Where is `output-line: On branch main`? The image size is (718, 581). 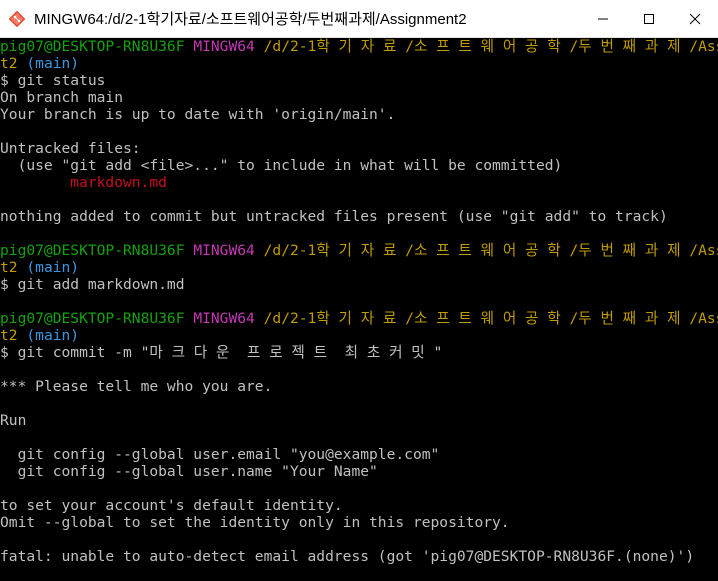 output-line: On branch main is located at coordinates (62, 97).